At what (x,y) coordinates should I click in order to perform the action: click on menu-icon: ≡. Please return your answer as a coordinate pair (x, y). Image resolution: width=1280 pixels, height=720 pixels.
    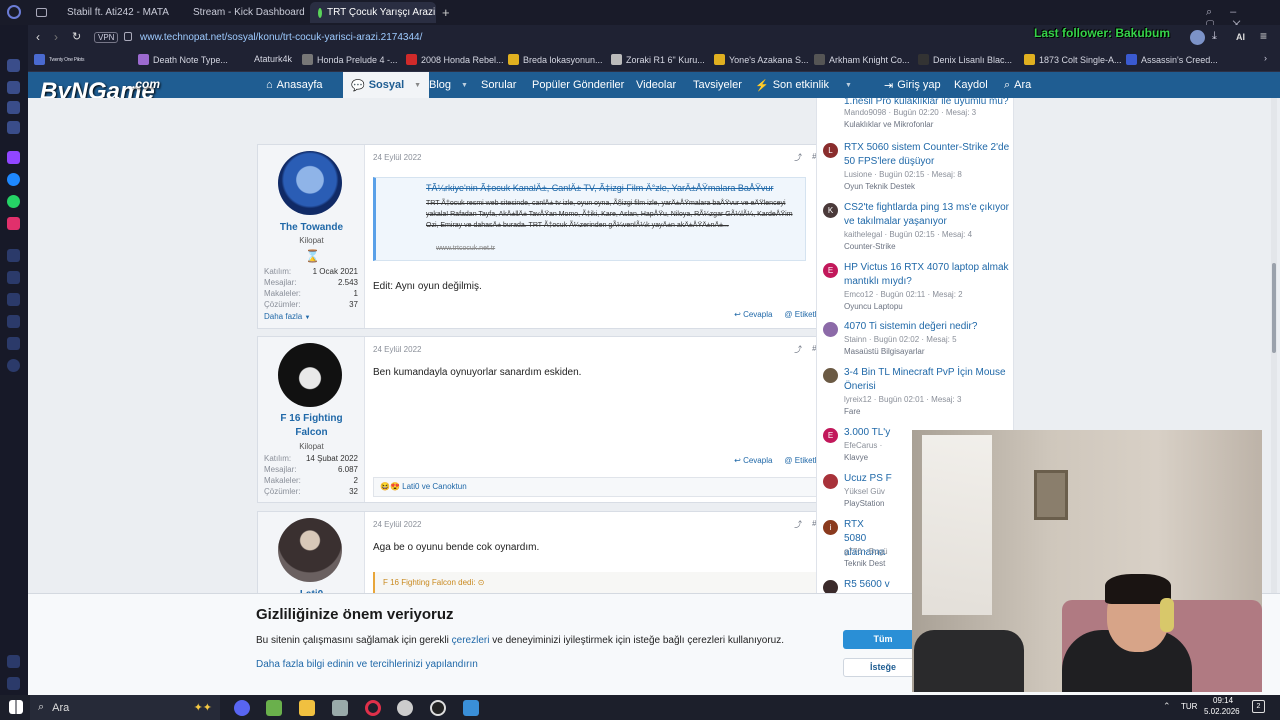
    Looking at the image, I should click on (1263, 36).